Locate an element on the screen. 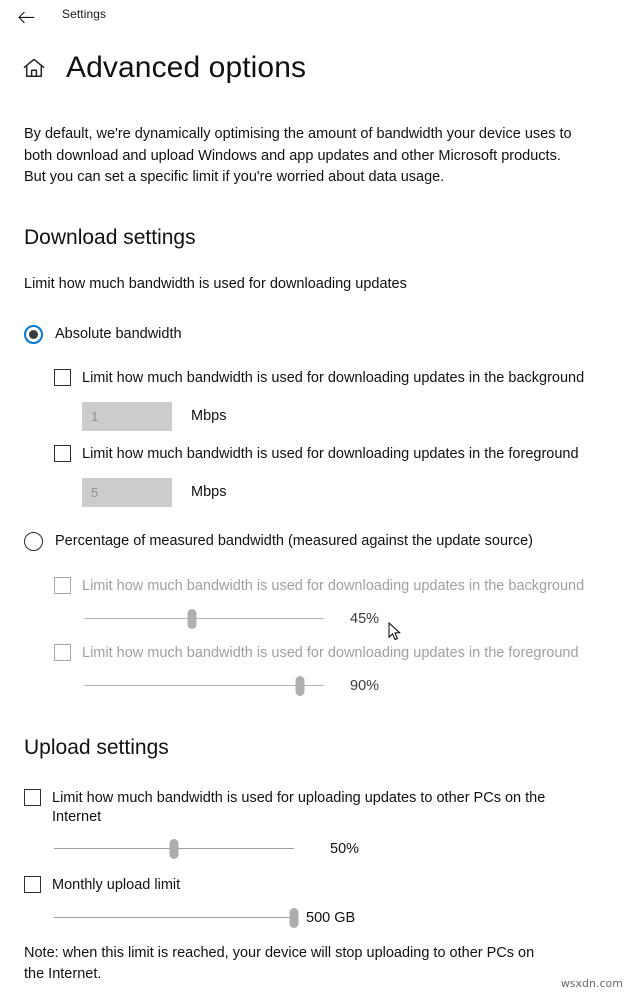  checkbox-percentage-background is located at coordinates (62, 585).